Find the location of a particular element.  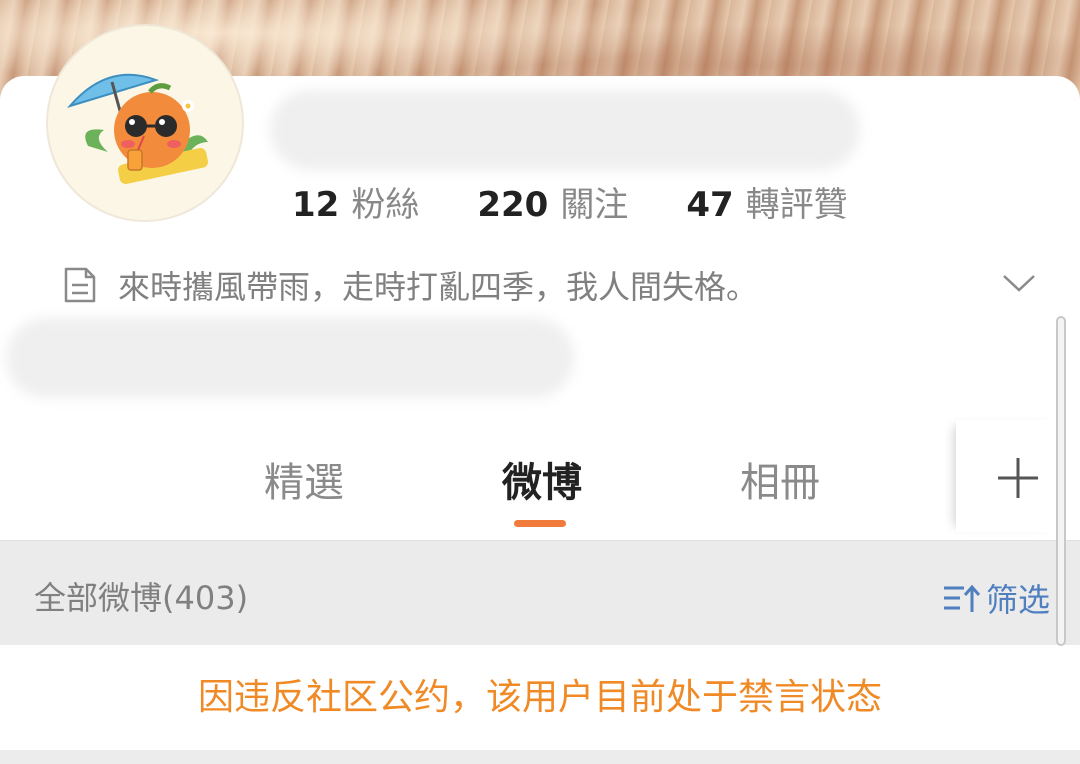

filter-sort-icon is located at coordinates (962, 598).